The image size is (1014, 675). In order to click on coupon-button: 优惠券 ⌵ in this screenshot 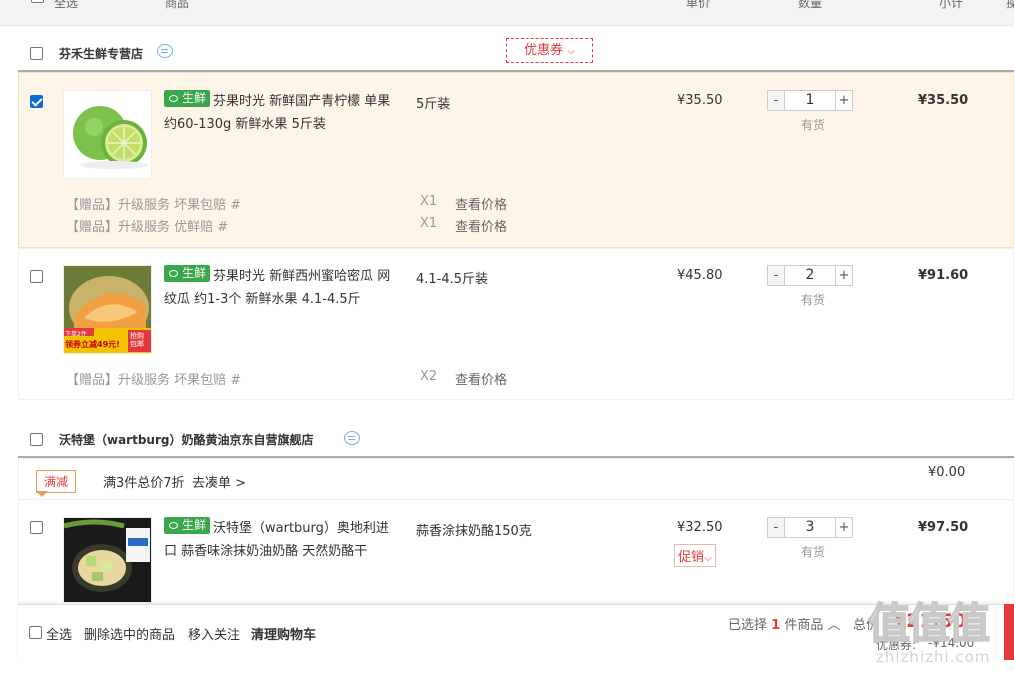, I will do `click(549, 50)`.